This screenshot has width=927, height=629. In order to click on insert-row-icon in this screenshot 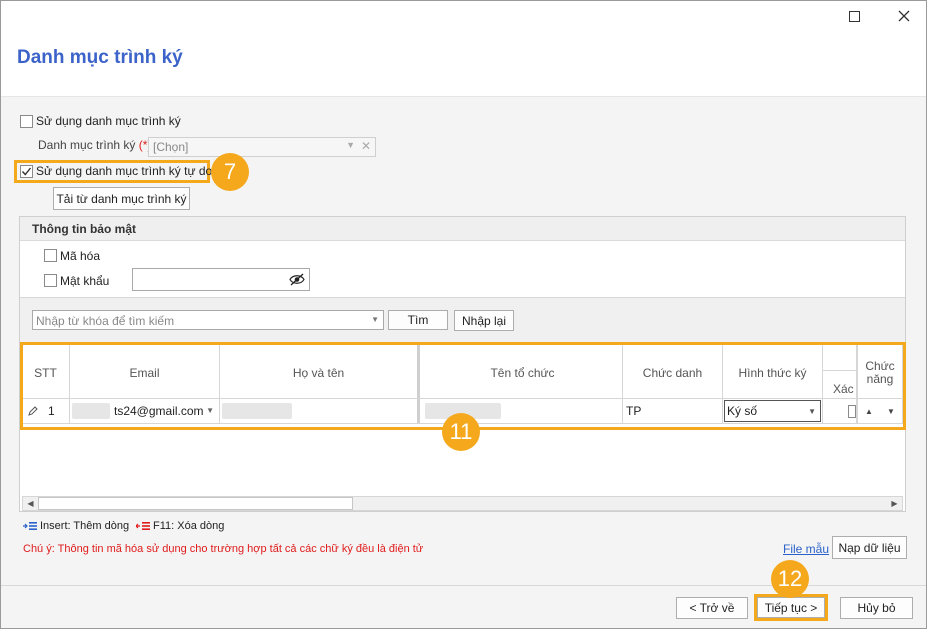, I will do `click(30, 526)`.